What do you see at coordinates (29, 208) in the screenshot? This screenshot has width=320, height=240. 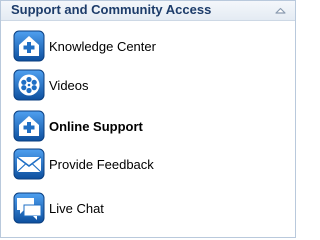 I see `chat-bubbles-icon` at bounding box center [29, 208].